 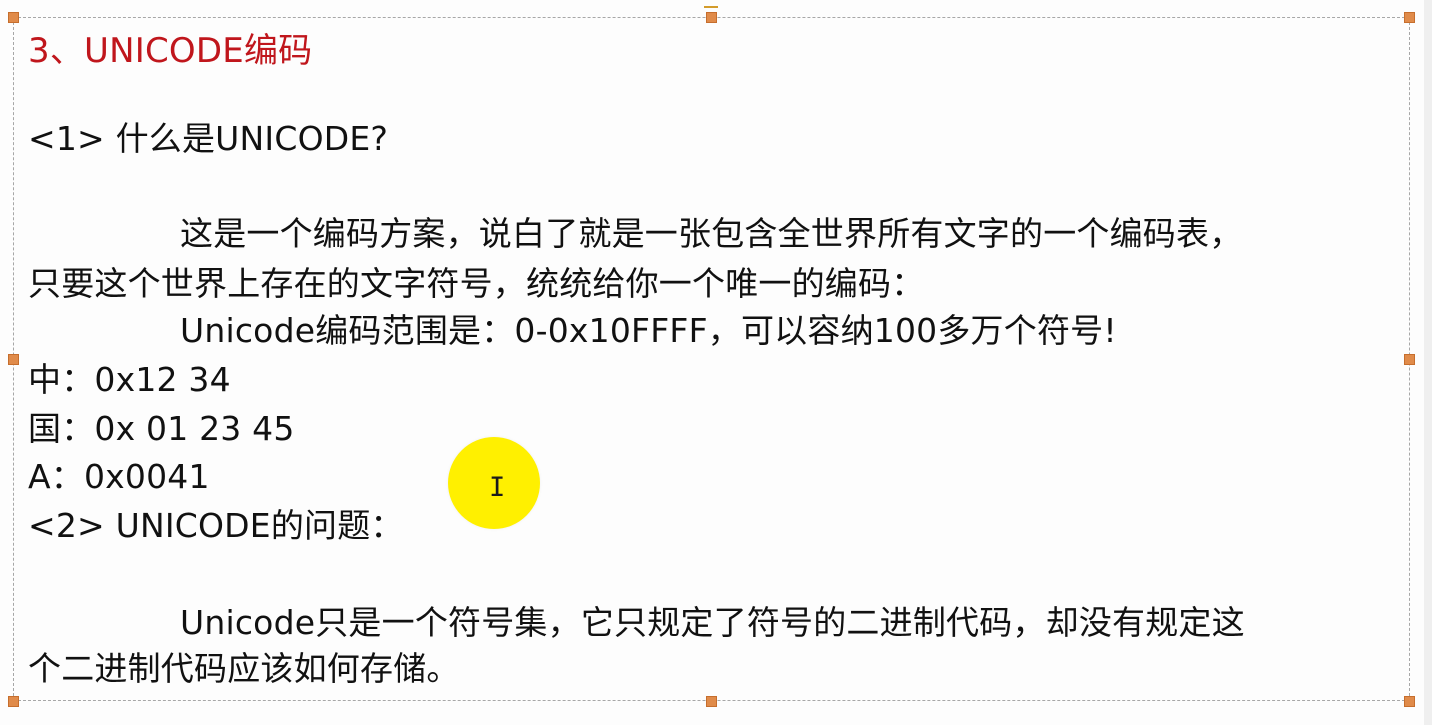 I want to click on resize-handle-top-center, so click(x=711, y=17).